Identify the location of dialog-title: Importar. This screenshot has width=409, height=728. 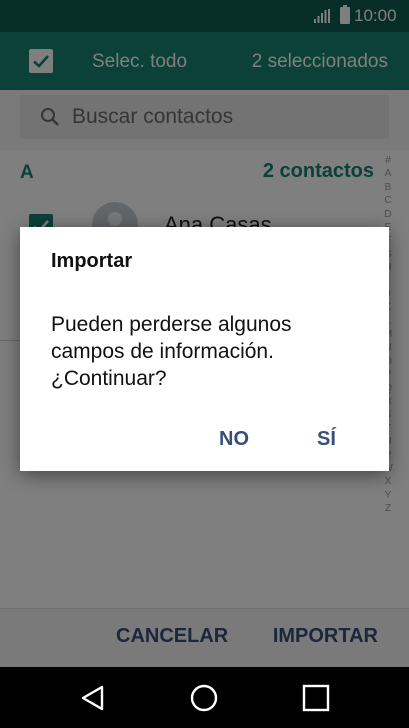
(92, 261).